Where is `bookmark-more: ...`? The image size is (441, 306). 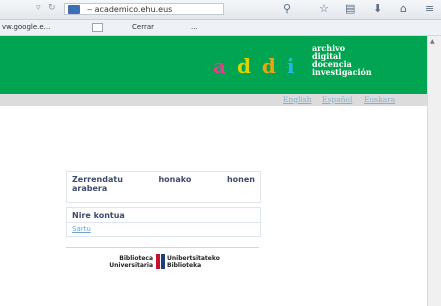 bookmark-more: ... is located at coordinates (194, 27).